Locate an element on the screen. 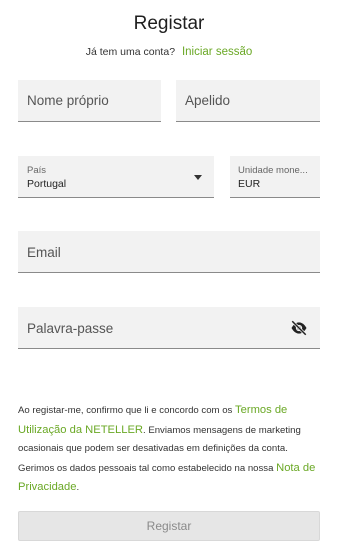 The width and height of the screenshot is (338, 550). country-select: País Portugal is located at coordinates (116, 177).